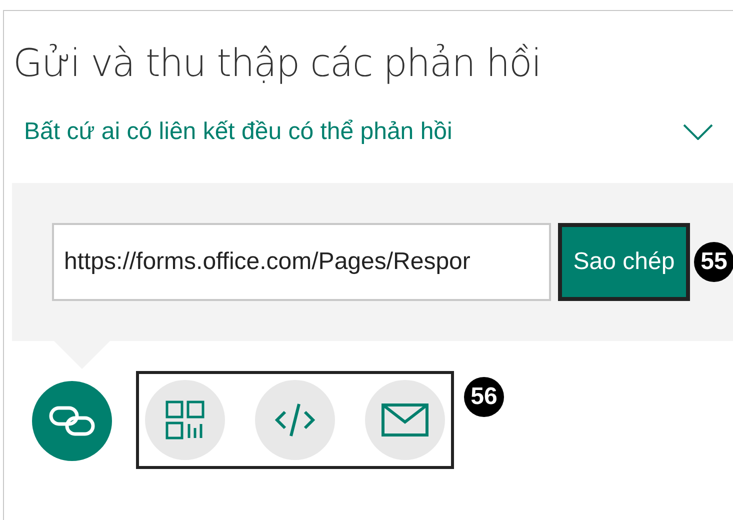 Image resolution: width=733 pixels, height=520 pixels. What do you see at coordinates (277, 62) in the screenshot?
I see `page-title: Gửi và thu thập các phản hồi` at bounding box center [277, 62].